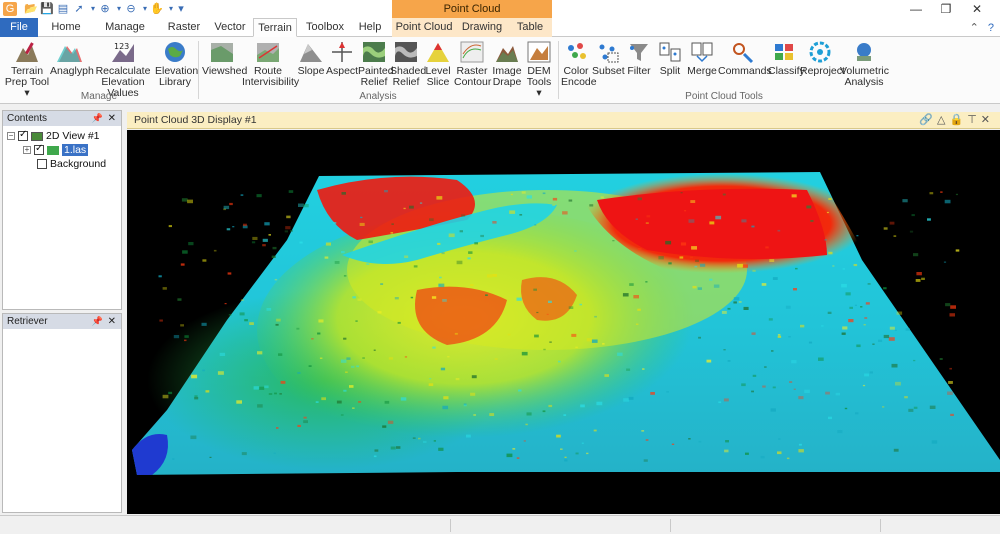 The height and width of the screenshot is (534, 1000). I want to click on anaglyph-icon, so click(69, 54).